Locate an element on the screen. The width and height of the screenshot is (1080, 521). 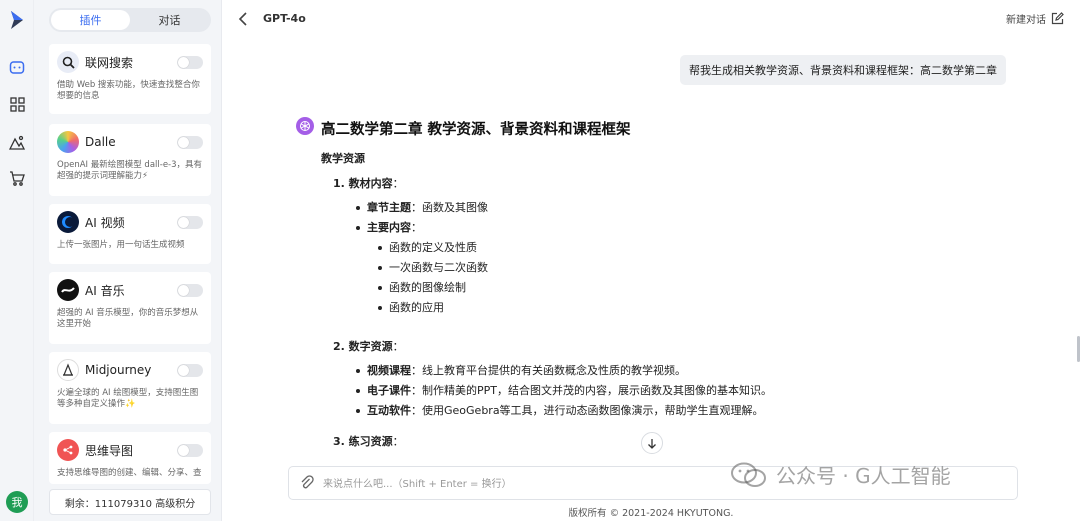
scroll-to-bottom-button is located at coordinates (652, 443).